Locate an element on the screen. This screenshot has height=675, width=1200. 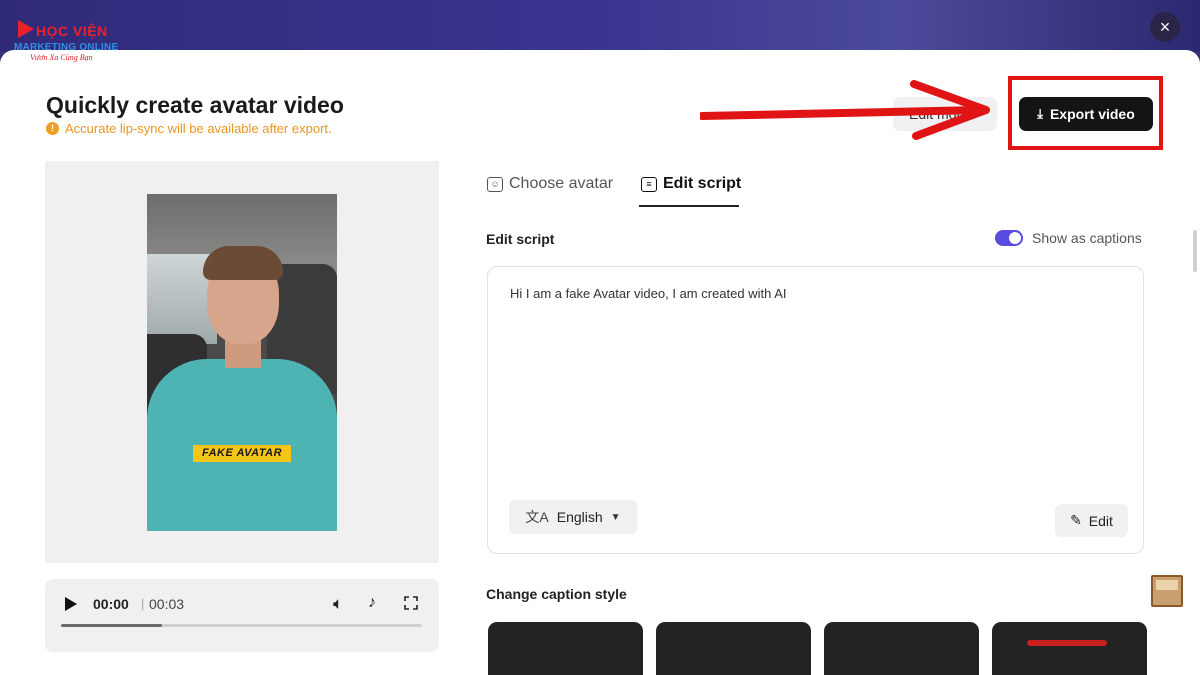
avatar-video-frame: FAKE AVATAR is located at coordinates (242, 362).